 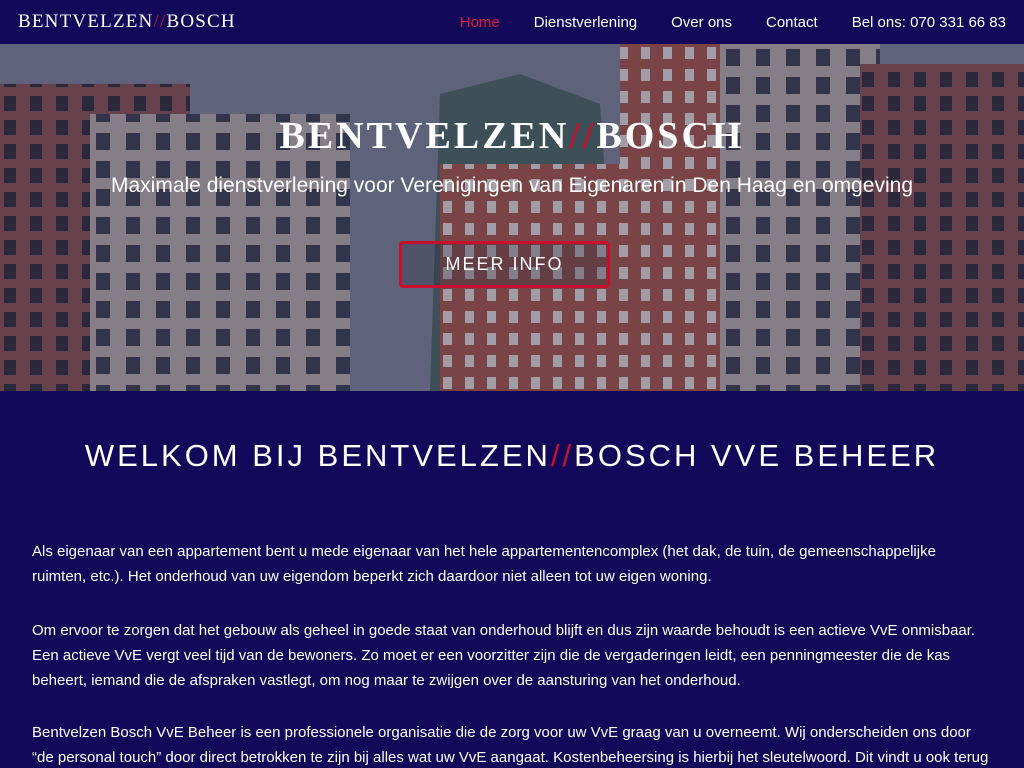 What do you see at coordinates (424, 136) in the screenshot?
I see `hero-title-part1: BENTVELZEN` at bounding box center [424, 136].